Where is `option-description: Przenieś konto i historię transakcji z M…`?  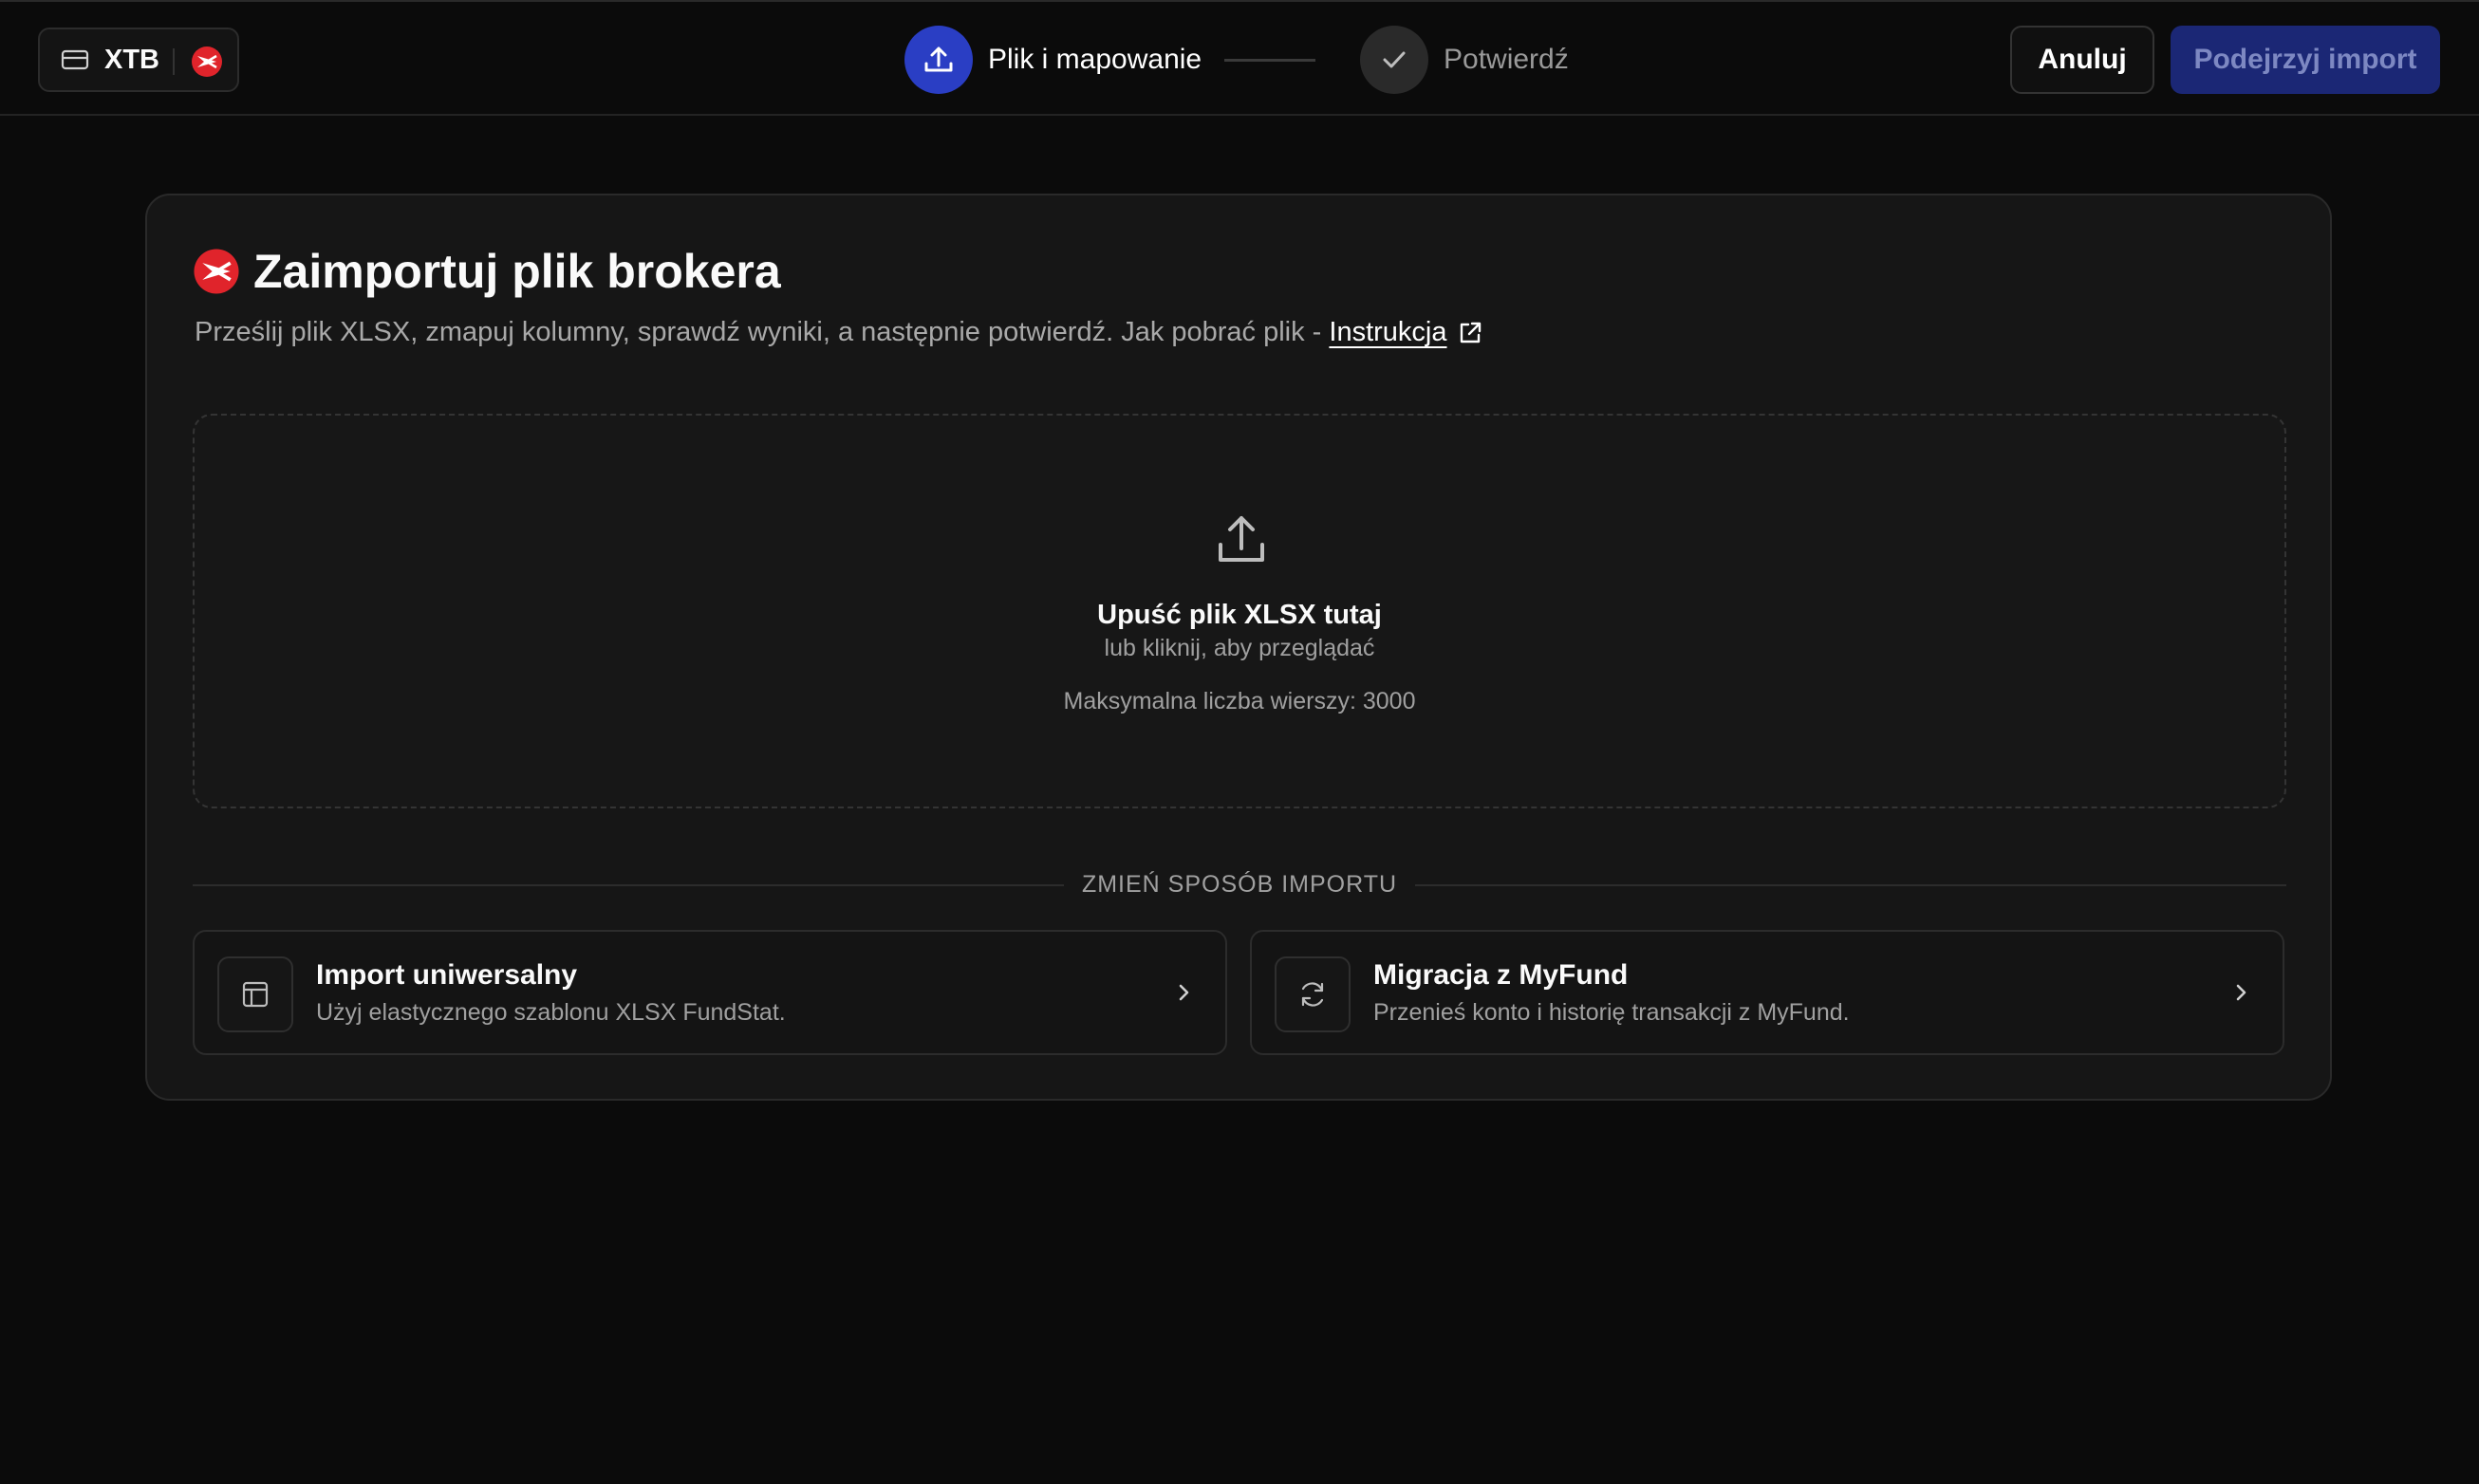
option-description: Przenieś konto i historię transakcji z M… is located at coordinates (1611, 1013).